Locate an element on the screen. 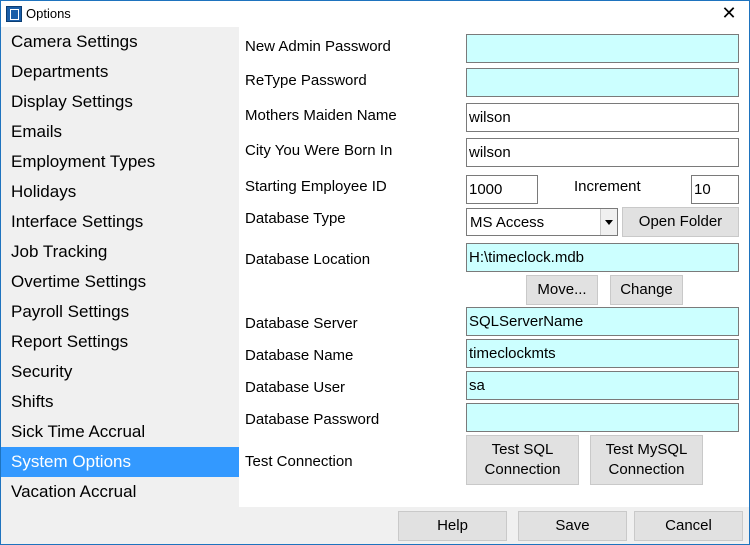 This screenshot has height=545, width=750. dialog-footer: Help Save Cancel is located at coordinates (375, 525).